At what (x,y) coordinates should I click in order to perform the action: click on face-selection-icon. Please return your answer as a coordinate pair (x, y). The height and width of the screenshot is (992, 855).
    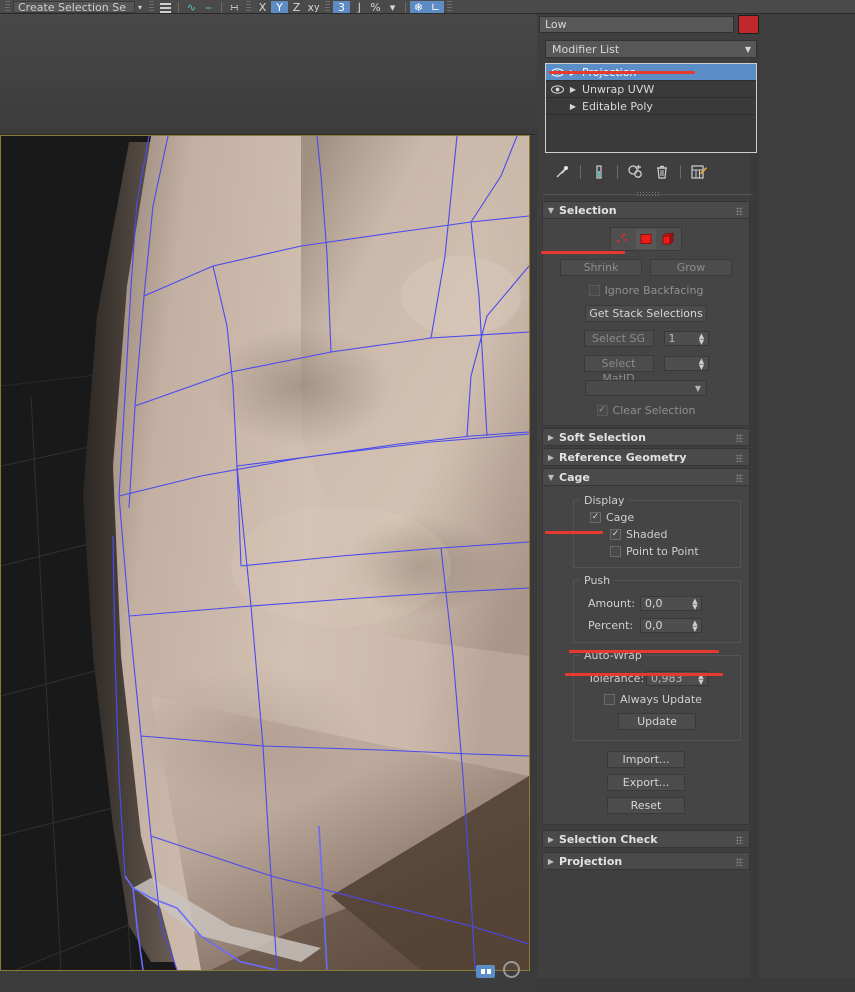
    Looking at the image, I should click on (645, 239).